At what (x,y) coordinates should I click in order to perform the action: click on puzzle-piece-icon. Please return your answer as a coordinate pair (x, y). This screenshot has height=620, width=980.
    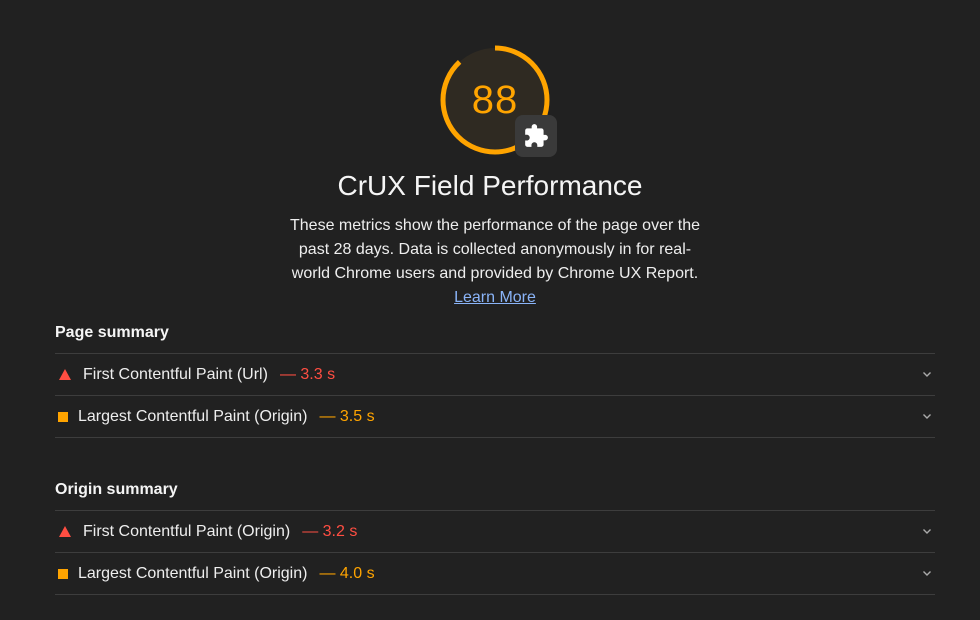
    Looking at the image, I should click on (536, 136).